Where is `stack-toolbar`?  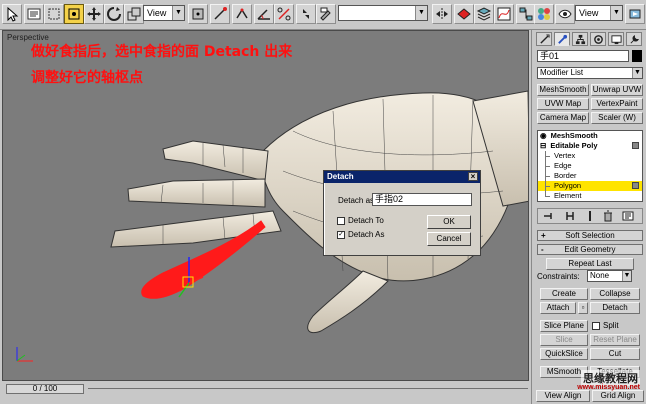
stack-toolbar is located at coordinates (590, 216).